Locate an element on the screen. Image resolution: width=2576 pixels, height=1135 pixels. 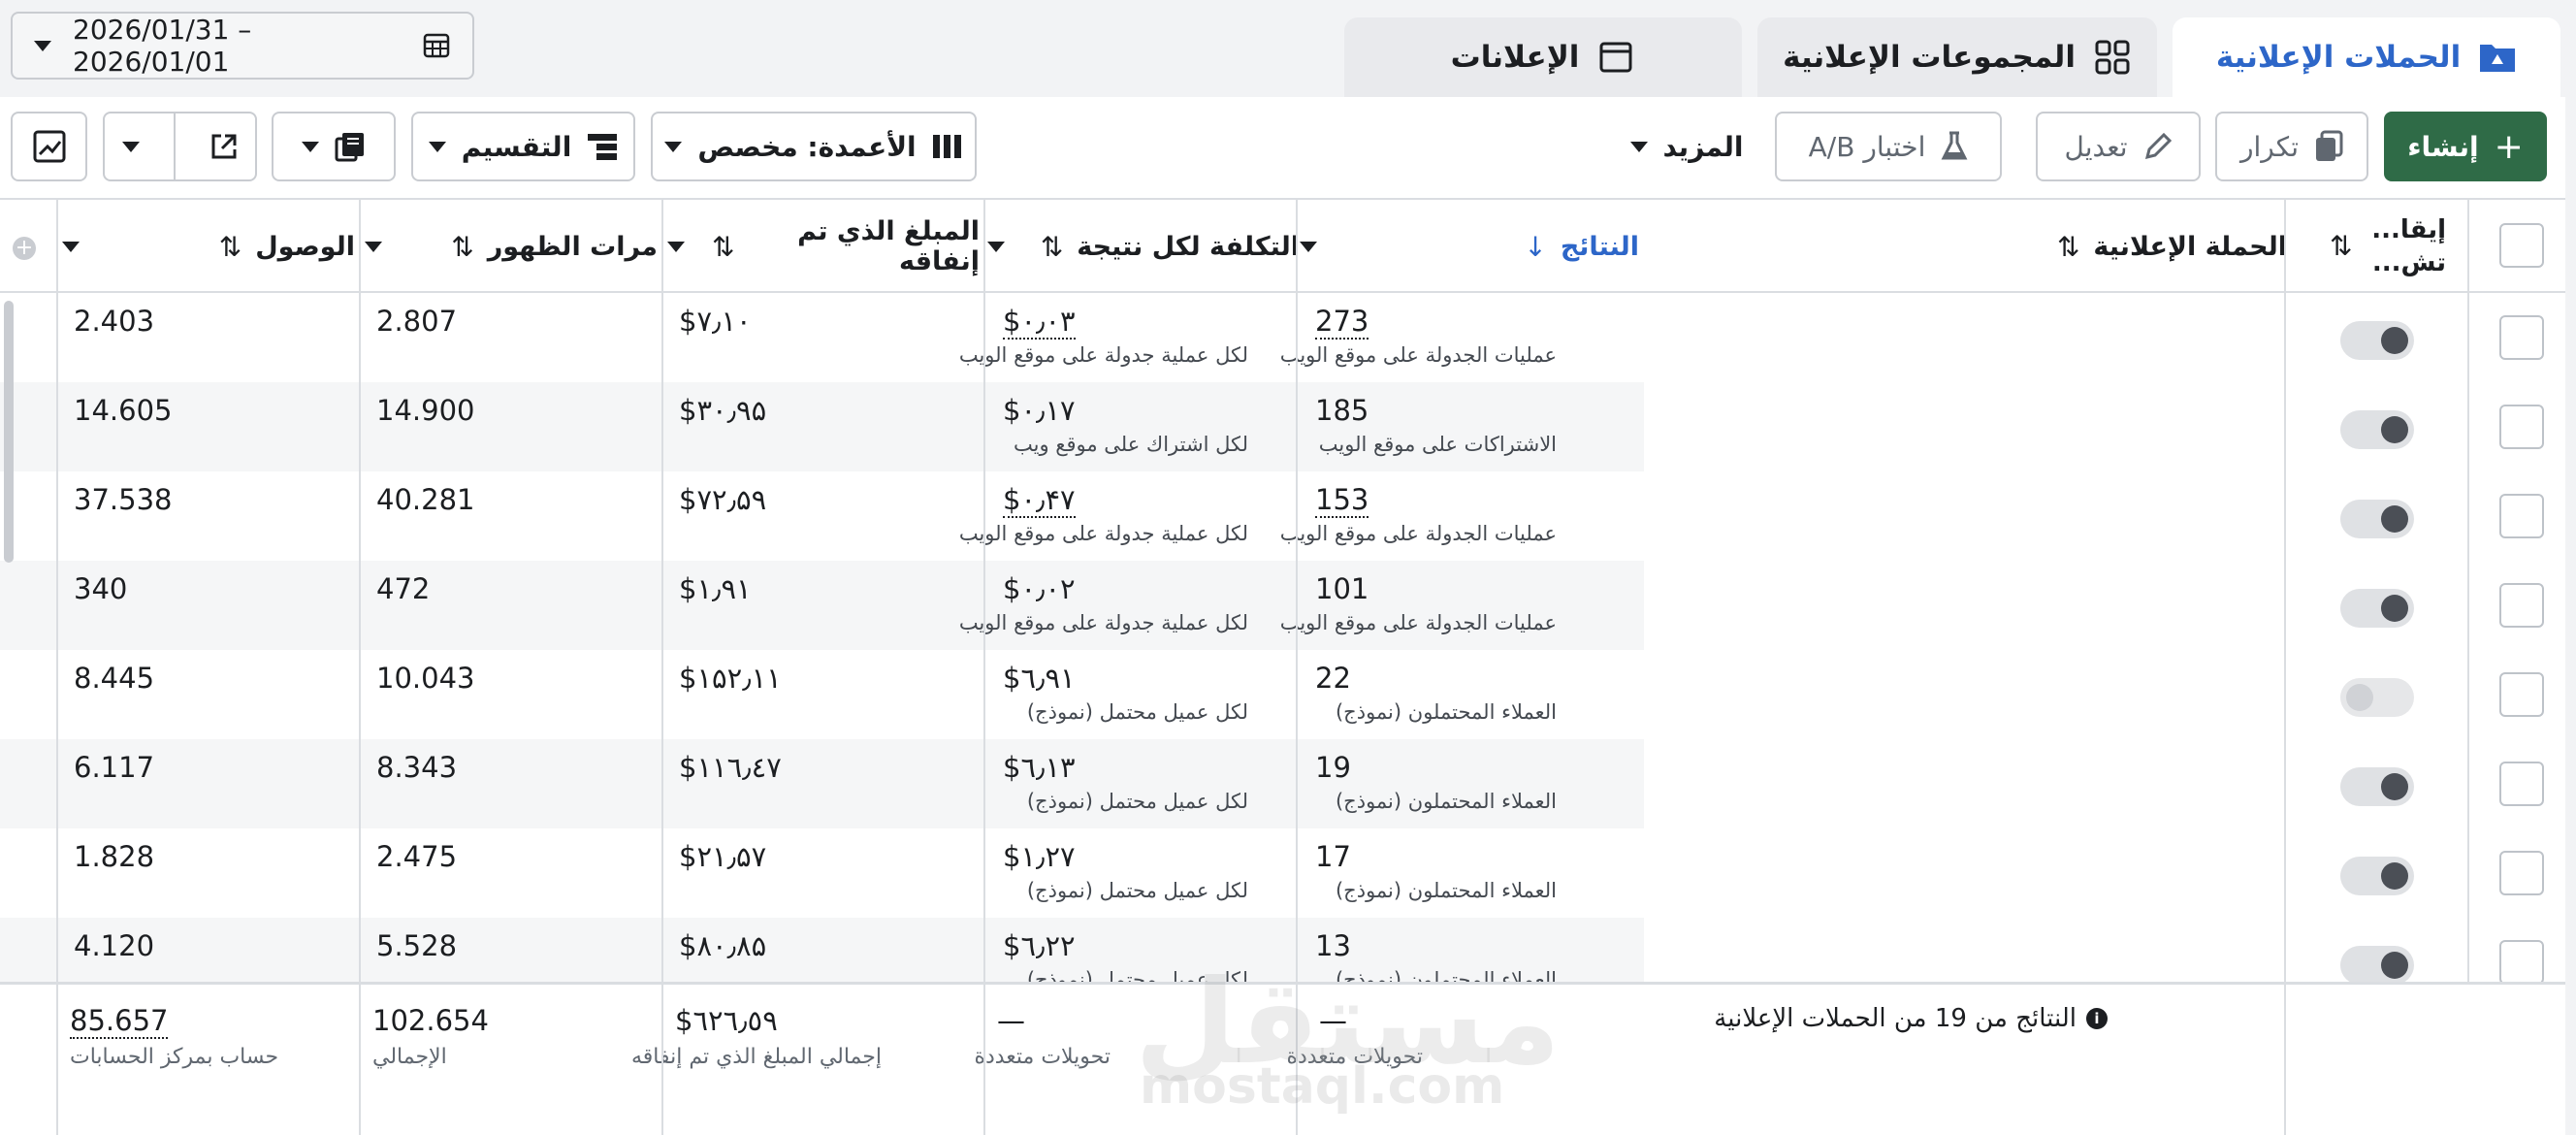
date-range-picker: 2026/01/31 – 2026/01/01 is located at coordinates (242, 46).